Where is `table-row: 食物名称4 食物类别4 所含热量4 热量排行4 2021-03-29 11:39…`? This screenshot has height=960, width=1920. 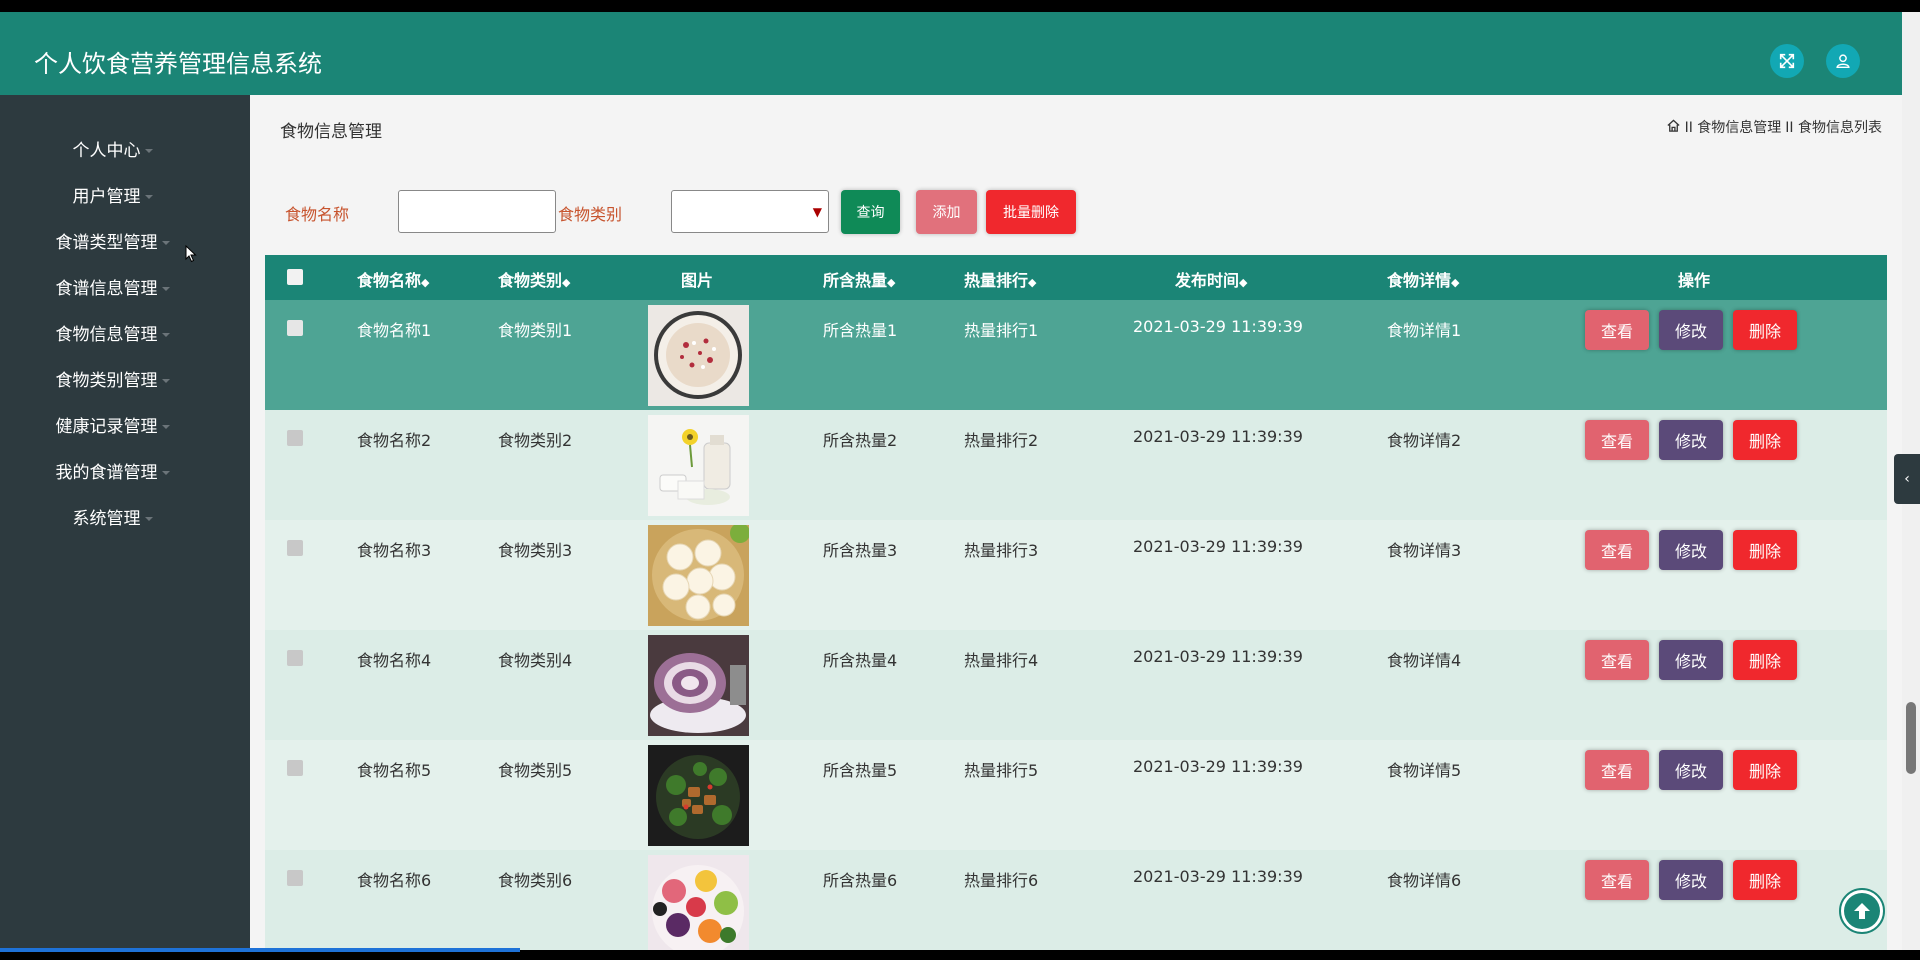 table-row: 食物名称4 食物类别4 所含热量4 热量排行4 2021-03-29 11:39… is located at coordinates (1076, 685).